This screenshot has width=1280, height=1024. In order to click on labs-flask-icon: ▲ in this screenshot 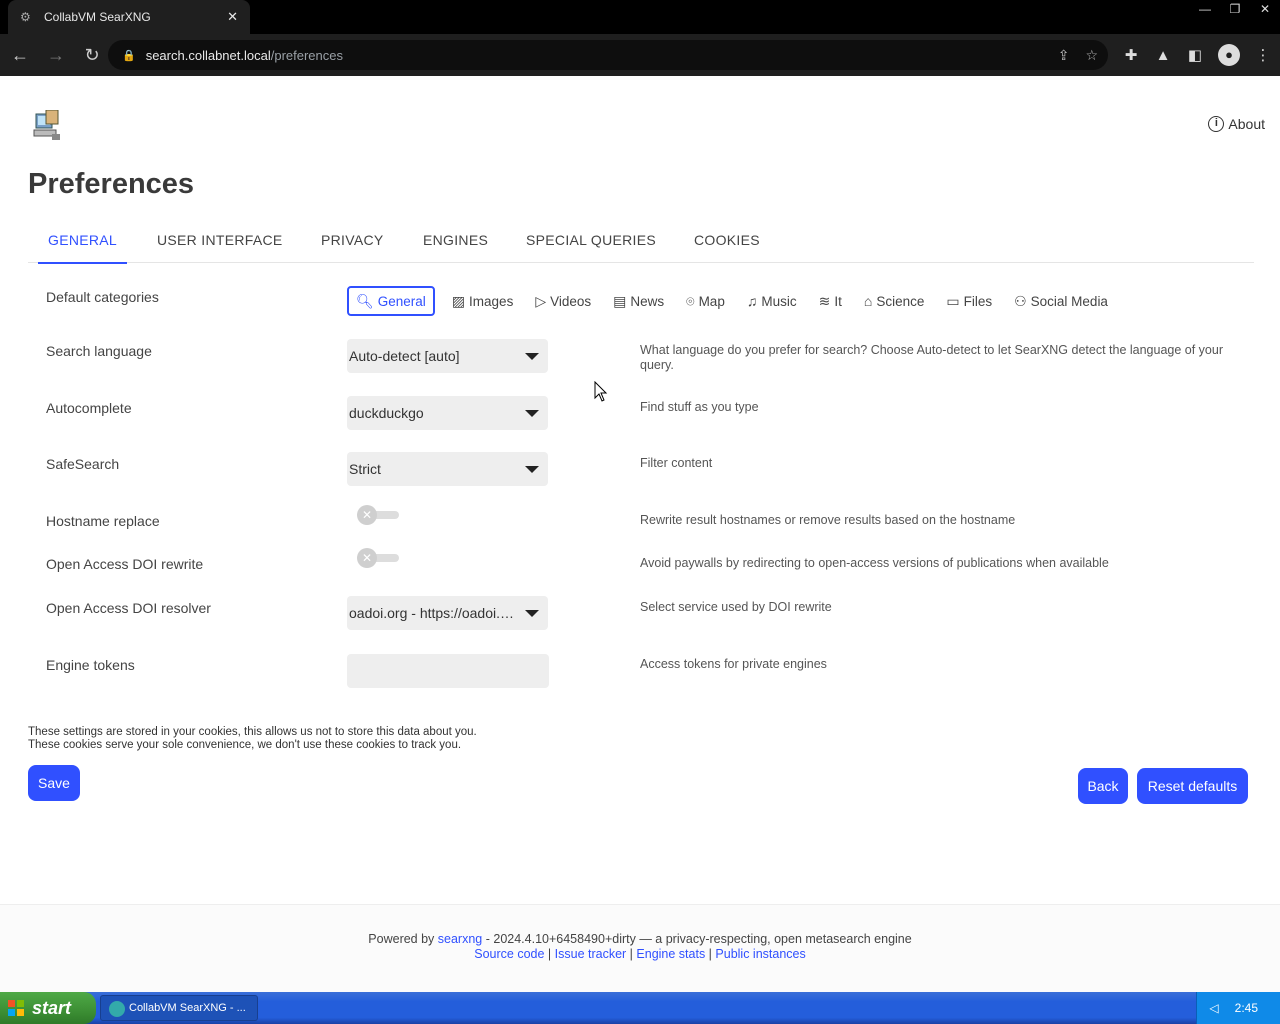, I will do `click(1163, 55)`.